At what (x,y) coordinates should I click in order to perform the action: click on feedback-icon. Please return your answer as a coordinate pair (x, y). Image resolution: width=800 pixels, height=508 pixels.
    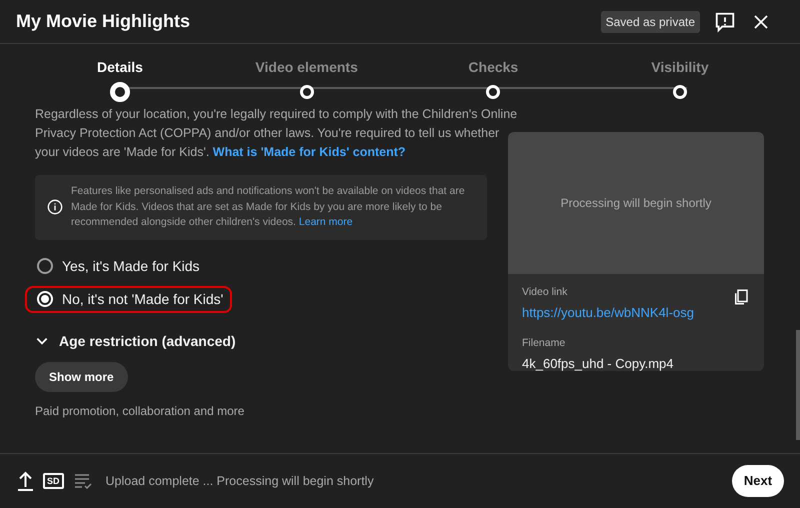
    Looking at the image, I should click on (725, 21).